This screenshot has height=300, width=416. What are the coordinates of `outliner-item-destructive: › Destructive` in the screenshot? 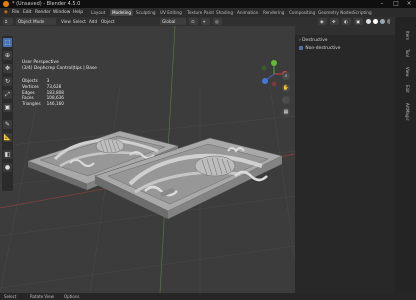 It's located at (313, 40).